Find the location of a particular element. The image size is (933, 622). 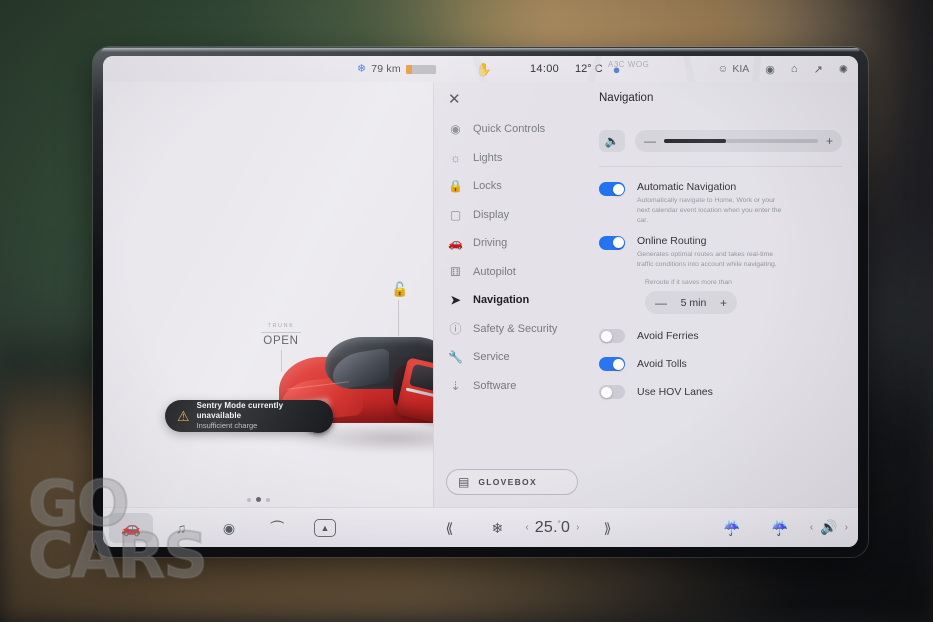

volume-increase-button: › is located at coordinates (846, 527).